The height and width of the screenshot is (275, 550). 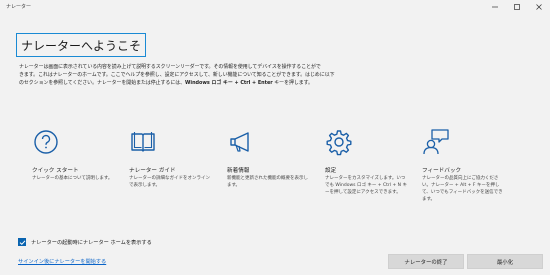 What do you see at coordinates (436, 142) in the screenshot?
I see `feedback-icon` at bounding box center [436, 142].